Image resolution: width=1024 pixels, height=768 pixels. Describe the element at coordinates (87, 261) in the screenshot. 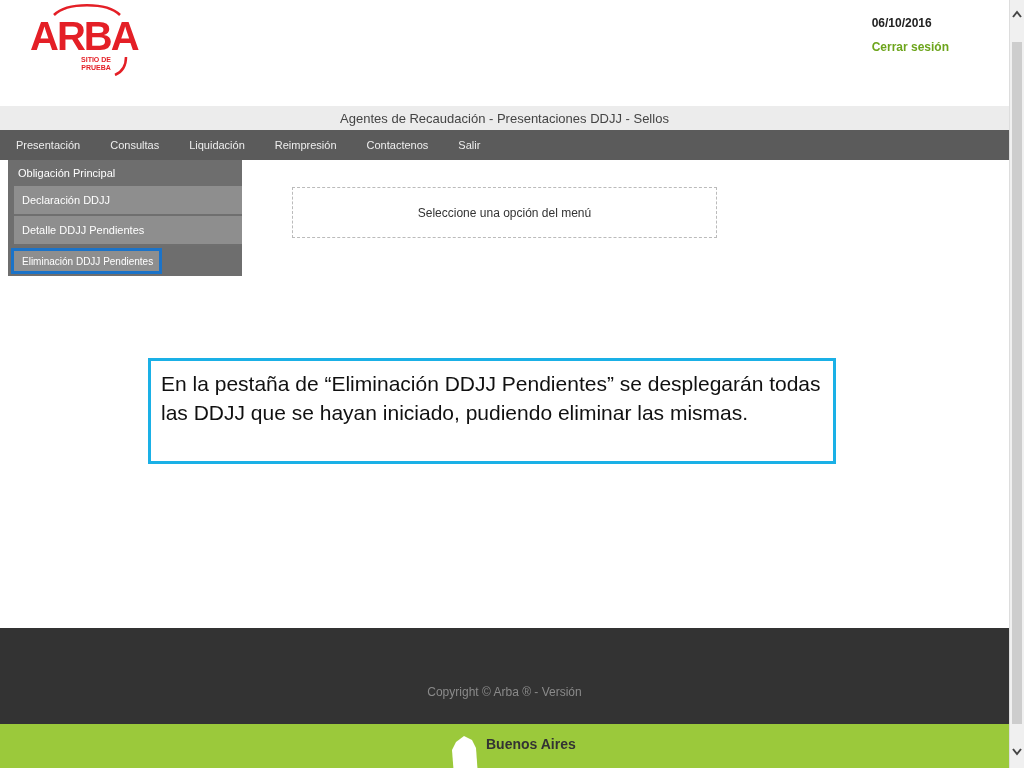

I see `dropdown-item: Eliminación DDJJ Pendientes` at that location.